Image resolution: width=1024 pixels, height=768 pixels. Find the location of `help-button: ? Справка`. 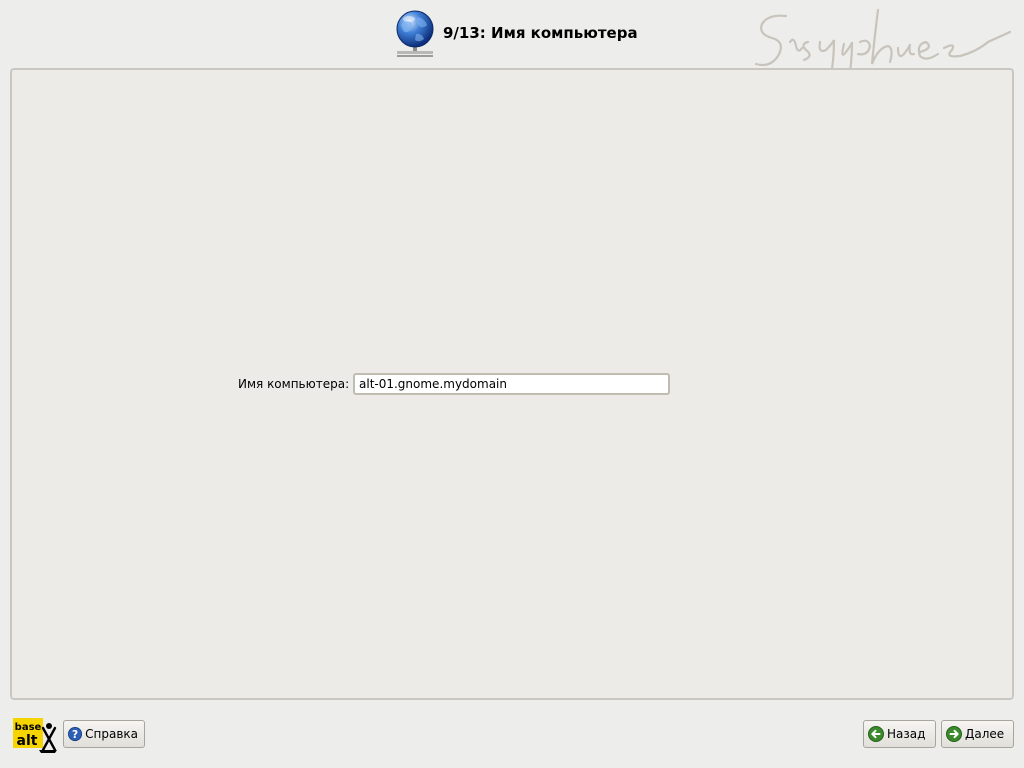

help-button: ? Справка is located at coordinates (104, 734).